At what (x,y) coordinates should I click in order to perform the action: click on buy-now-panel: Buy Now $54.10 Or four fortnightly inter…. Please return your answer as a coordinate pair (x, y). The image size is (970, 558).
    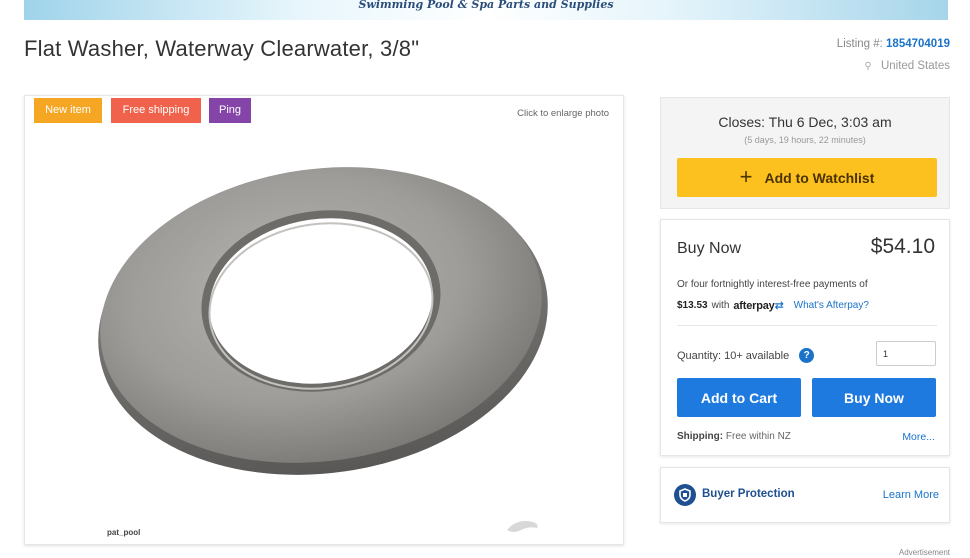
    Looking at the image, I should click on (805, 337).